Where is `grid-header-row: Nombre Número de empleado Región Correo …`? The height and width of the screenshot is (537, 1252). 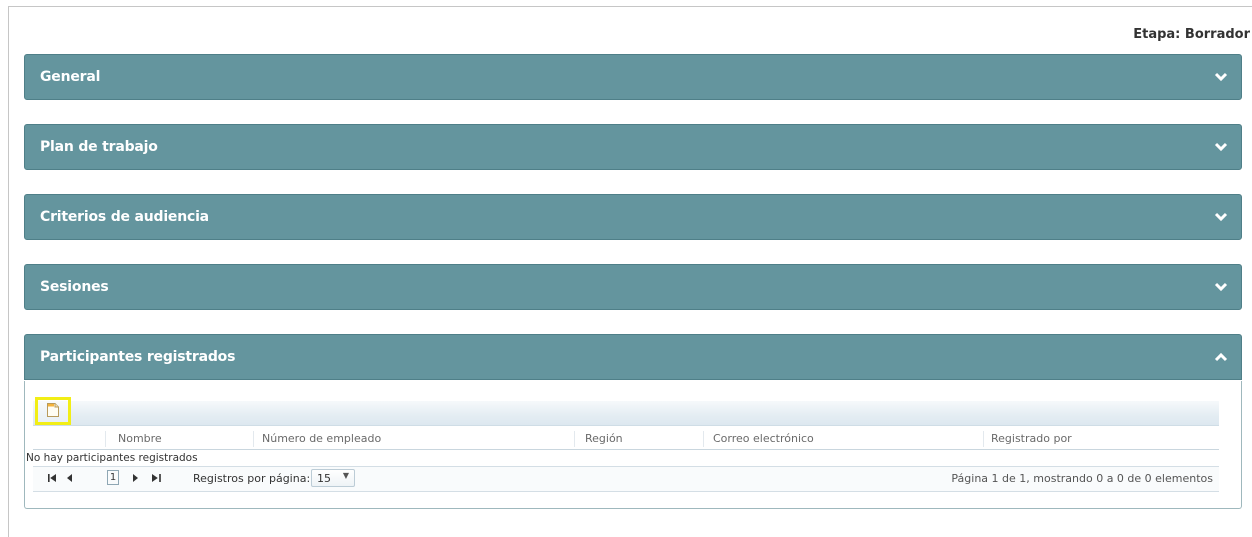
grid-header-row: Nombre Número de empleado Región Correo … is located at coordinates (626, 439).